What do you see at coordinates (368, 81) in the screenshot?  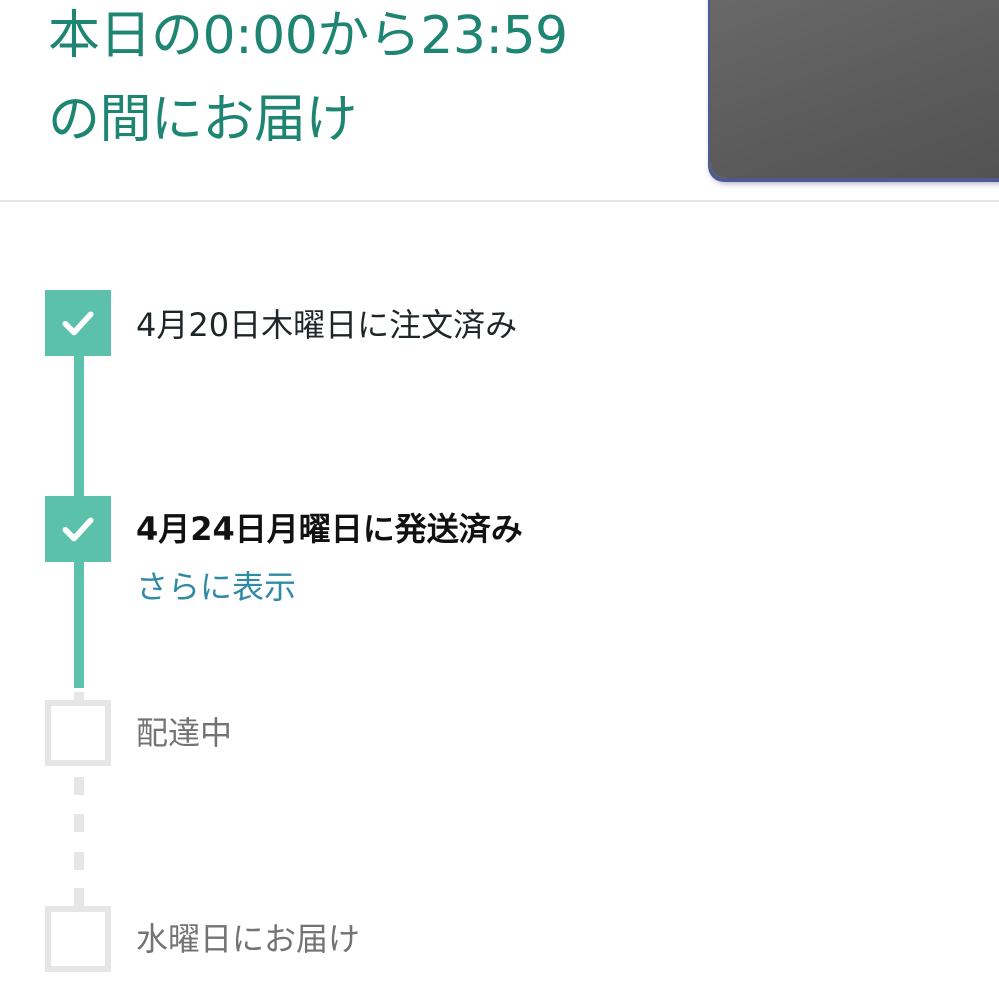 I see `delivery-window-title: 本日の0:00から23:59 の間にお届け` at bounding box center [368, 81].